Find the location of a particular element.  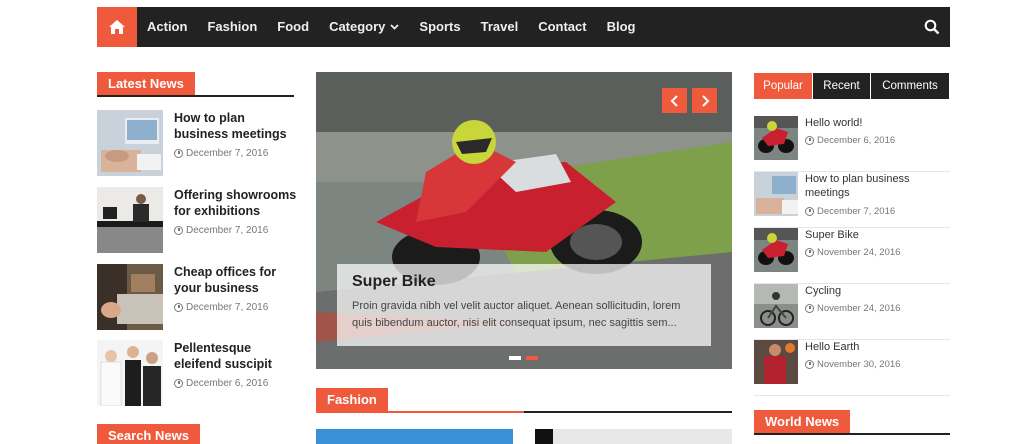

news-date-text: December 6, 2016 is located at coordinates (227, 383).